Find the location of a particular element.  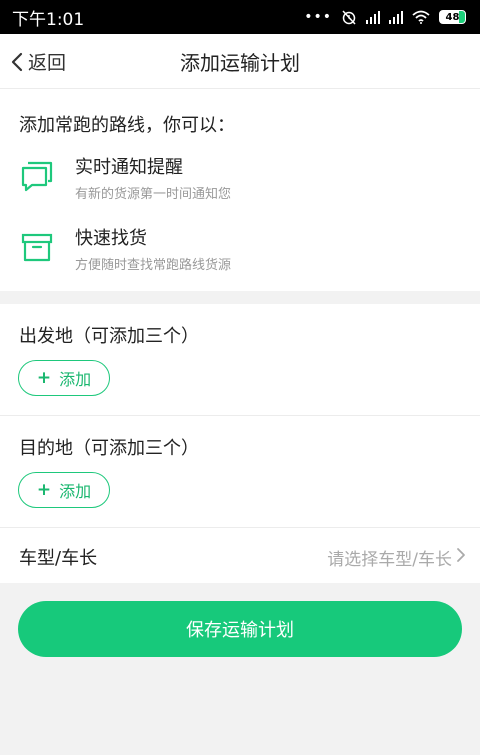

battery-icon: 48 is located at coordinates (452, 17).